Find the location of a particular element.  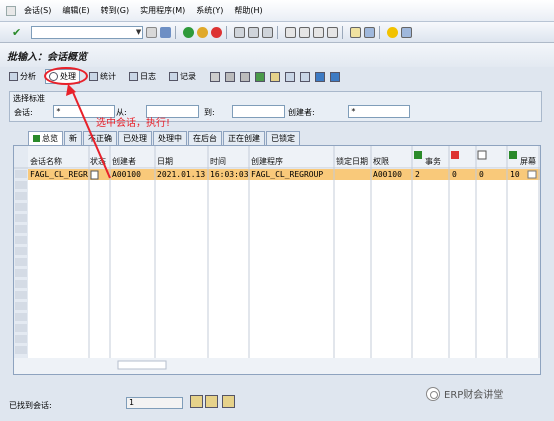

log-label: 日志 is located at coordinates (148, 76).